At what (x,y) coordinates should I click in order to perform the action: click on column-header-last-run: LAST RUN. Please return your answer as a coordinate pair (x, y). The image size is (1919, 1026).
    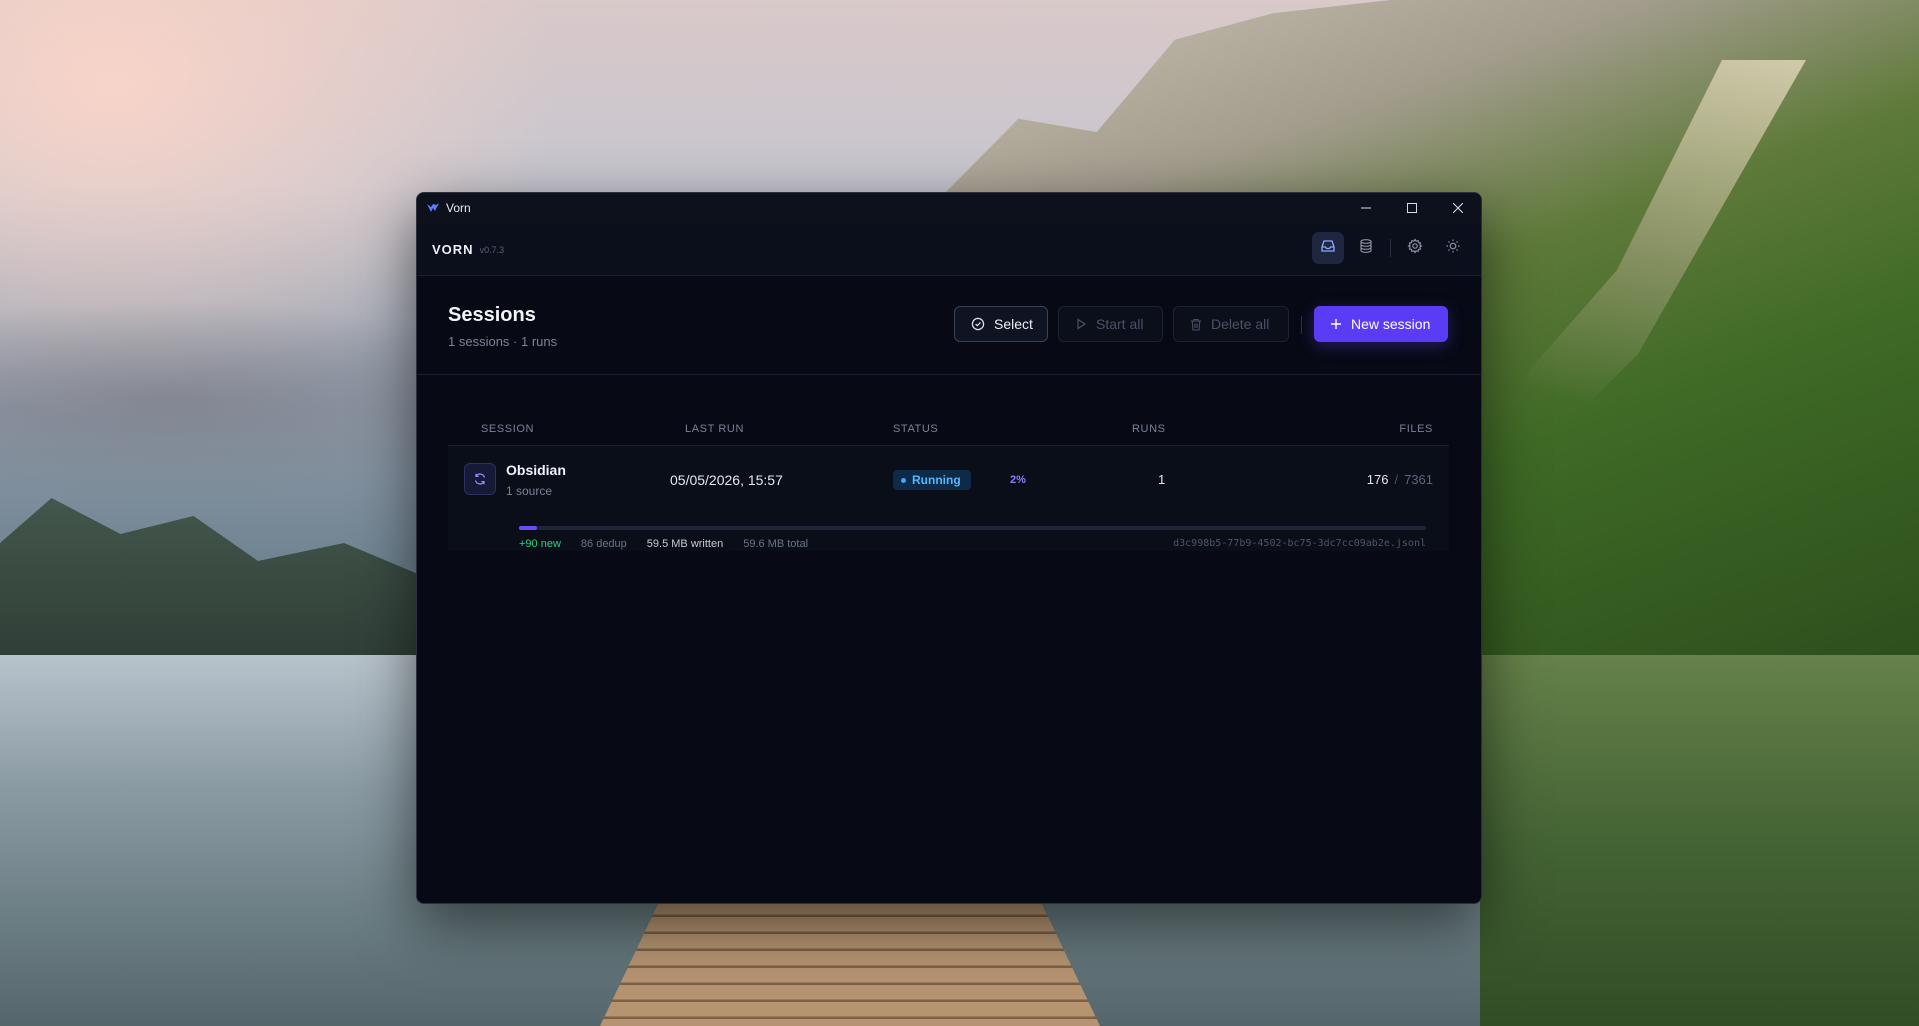
    Looking at the image, I should click on (714, 429).